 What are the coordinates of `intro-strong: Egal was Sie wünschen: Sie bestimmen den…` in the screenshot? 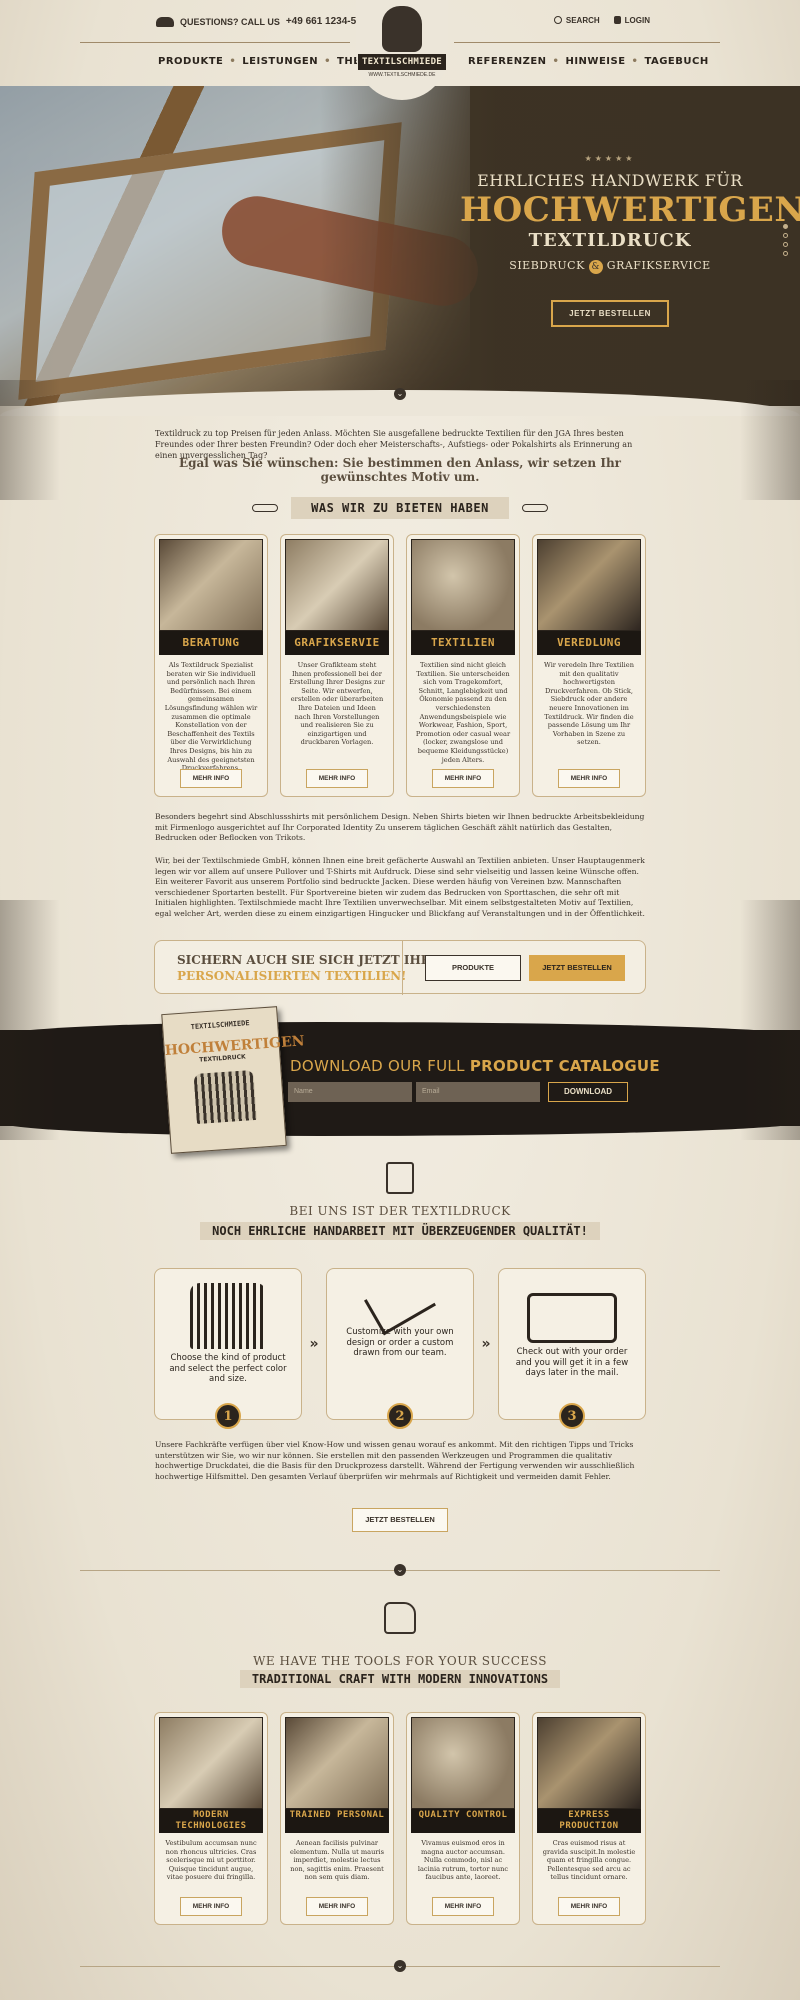 It's located at (399, 470).